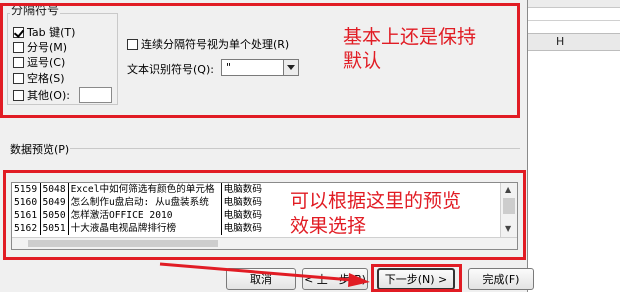  I want to click on checkbox-label: Tab 键(T), so click(51, 32).